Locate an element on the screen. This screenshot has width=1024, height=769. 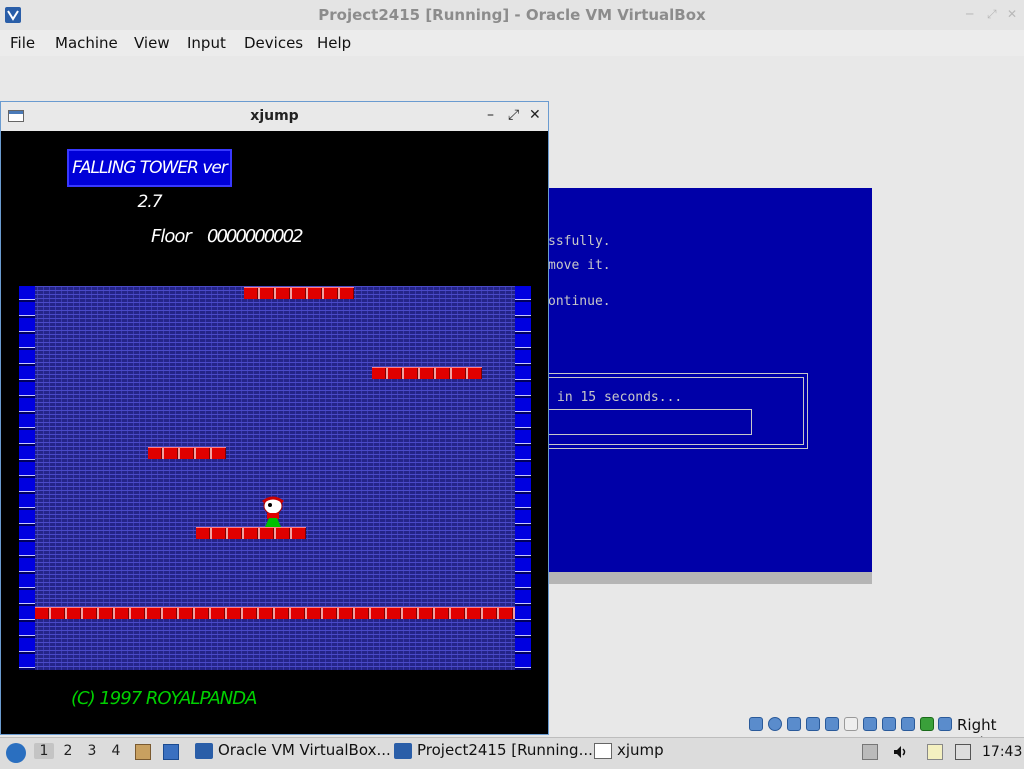
minimize-icon: ─ is located at coordinates (969, 14).